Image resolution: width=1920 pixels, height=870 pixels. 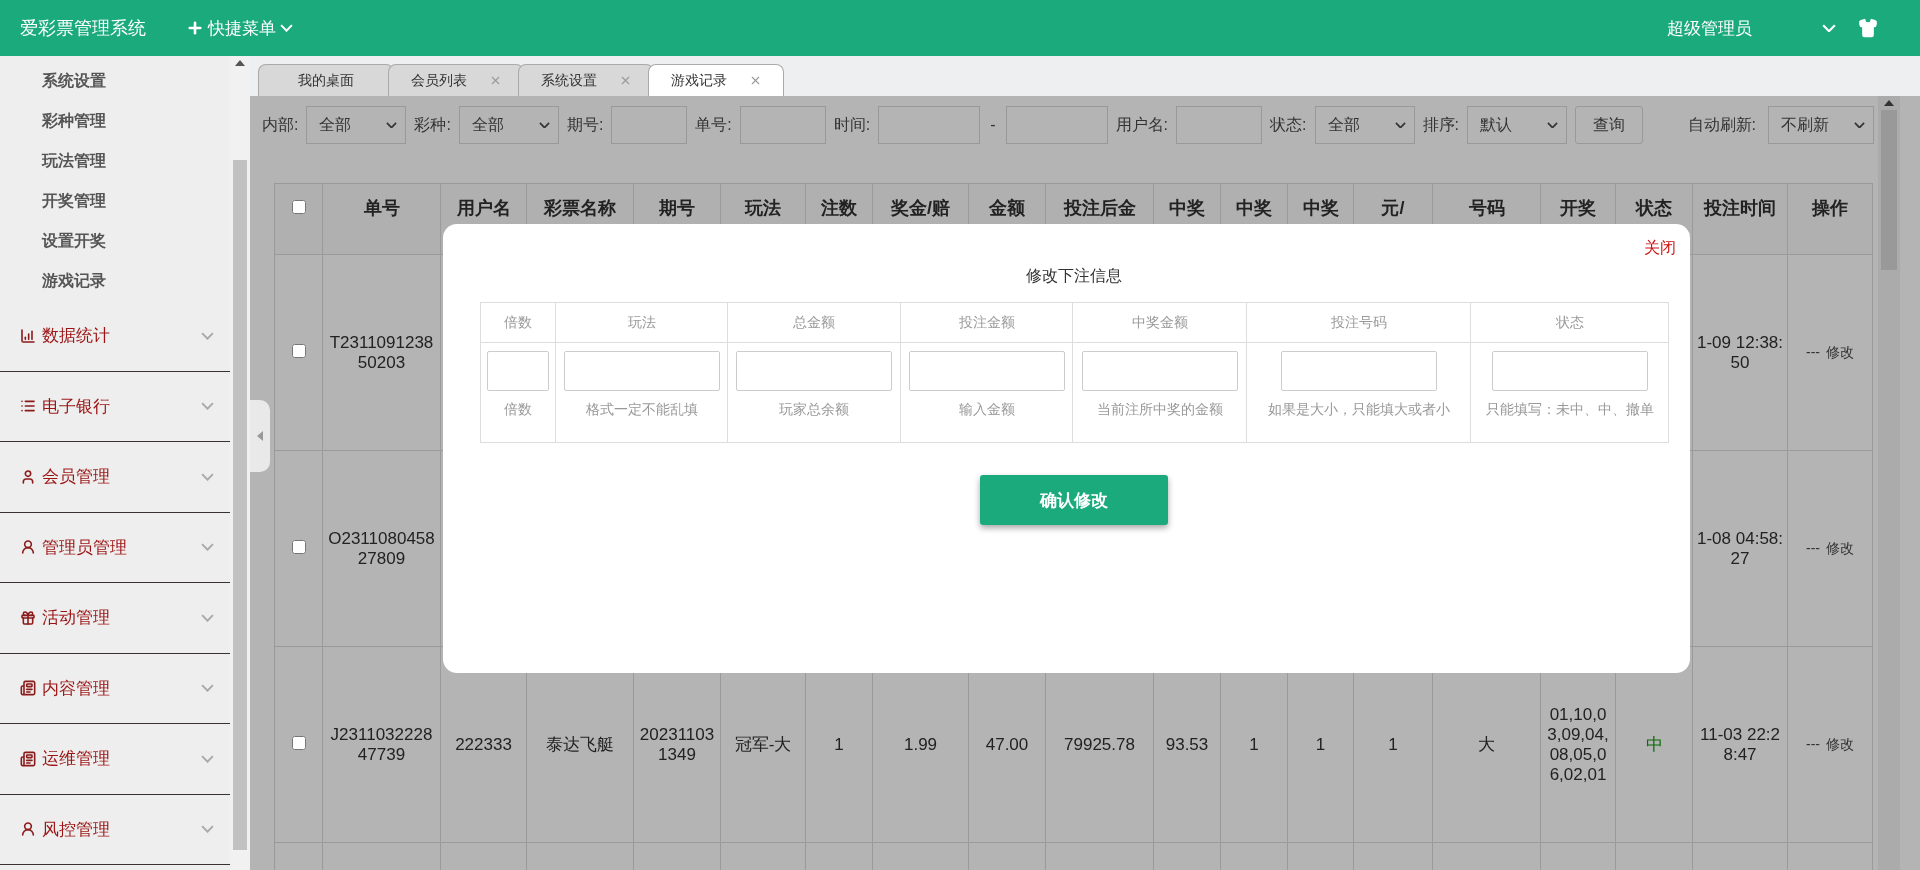 What do you see at coordinates (381, 744) in the screenshot?
I see `table-cell: J231103222847739` at bounding box center [381, 744].